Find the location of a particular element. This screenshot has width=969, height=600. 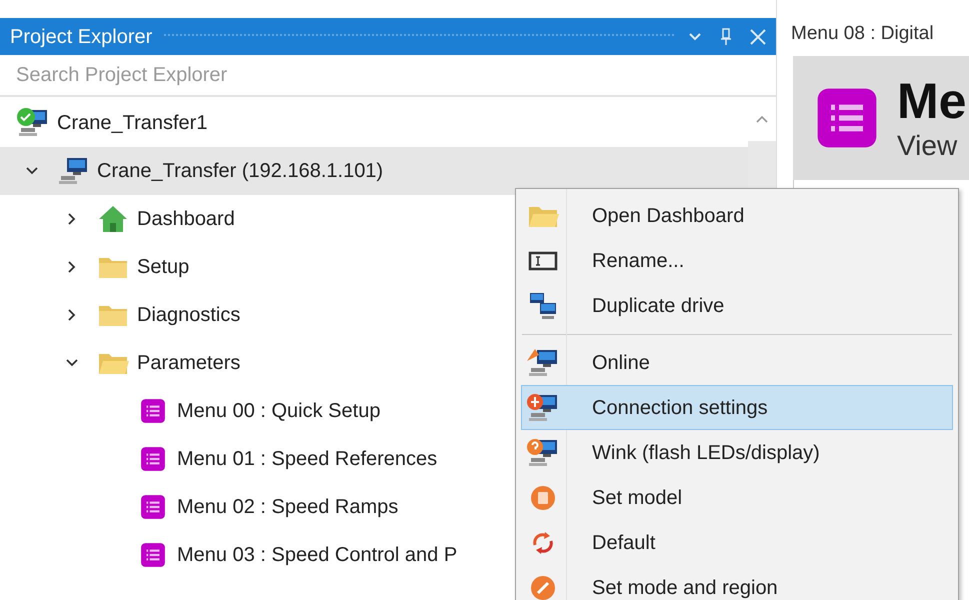

tree-item-label: Menu 00 : Quick Setup is located at coordinates (278, 411).